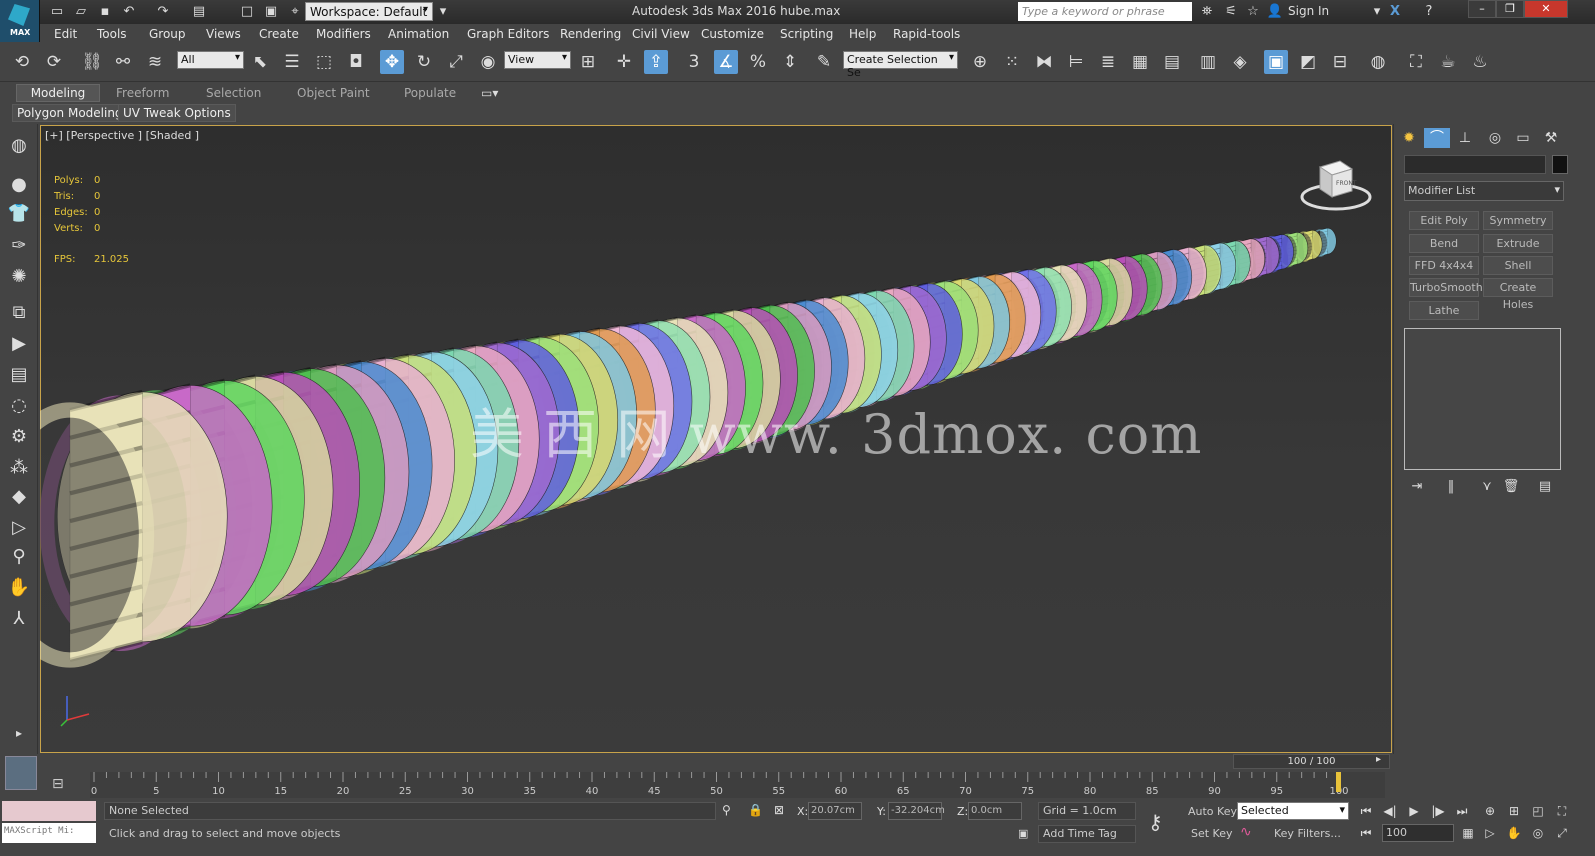 This screenshot has width=1595, height=856. Describe the element at coordinates (1378, 62) in the screenshot. I see `render-online-icon: ◍` at that location.